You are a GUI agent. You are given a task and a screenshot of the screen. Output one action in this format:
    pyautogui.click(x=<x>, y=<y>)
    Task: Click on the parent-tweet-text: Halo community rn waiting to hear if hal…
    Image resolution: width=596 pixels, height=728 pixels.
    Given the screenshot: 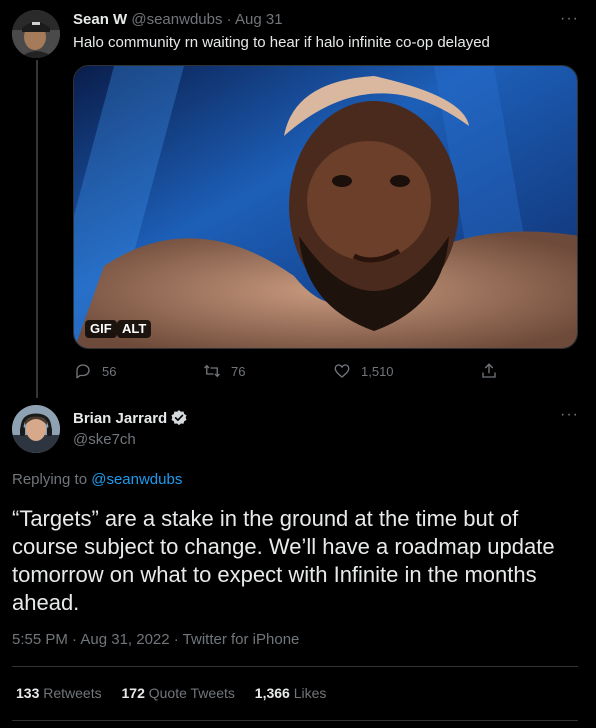 What is the action you would take?
    pyautogui.click(x=281, y=42)
    